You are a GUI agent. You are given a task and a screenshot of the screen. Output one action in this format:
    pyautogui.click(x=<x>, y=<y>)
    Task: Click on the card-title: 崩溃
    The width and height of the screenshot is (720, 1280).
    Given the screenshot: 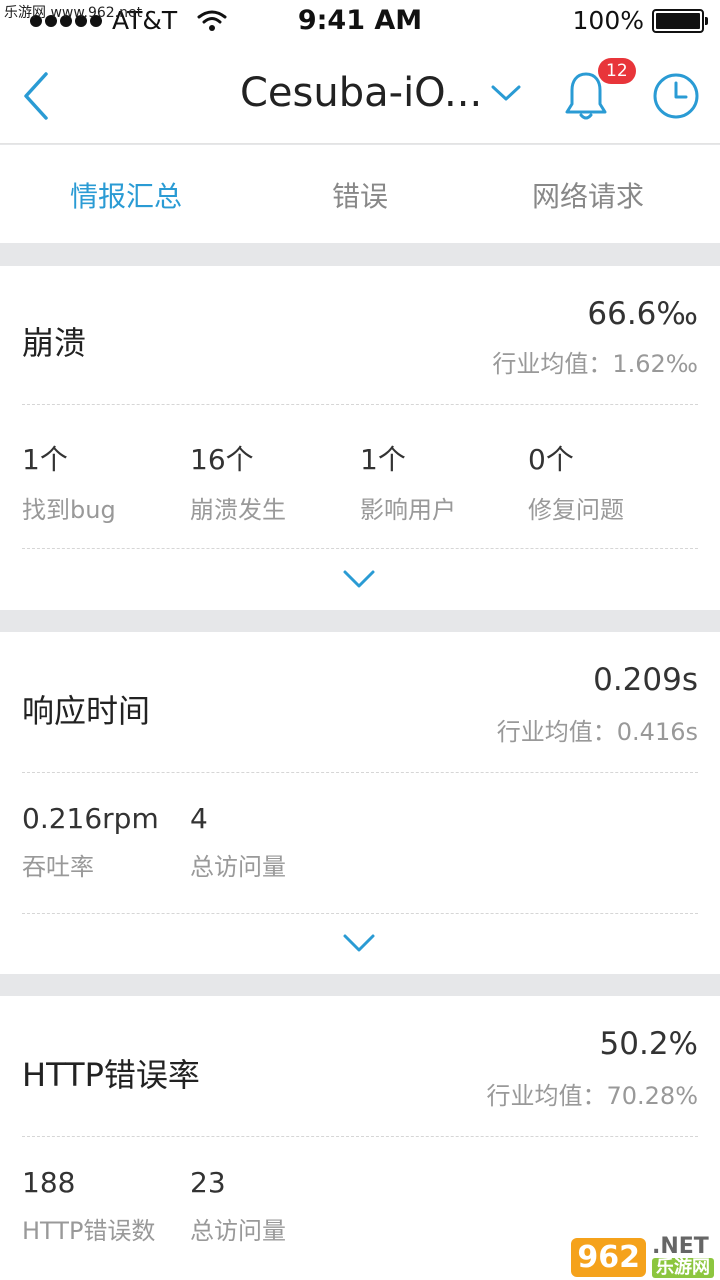 What is the action you would take?
    pyautogui.click(x=54, y=343)
    